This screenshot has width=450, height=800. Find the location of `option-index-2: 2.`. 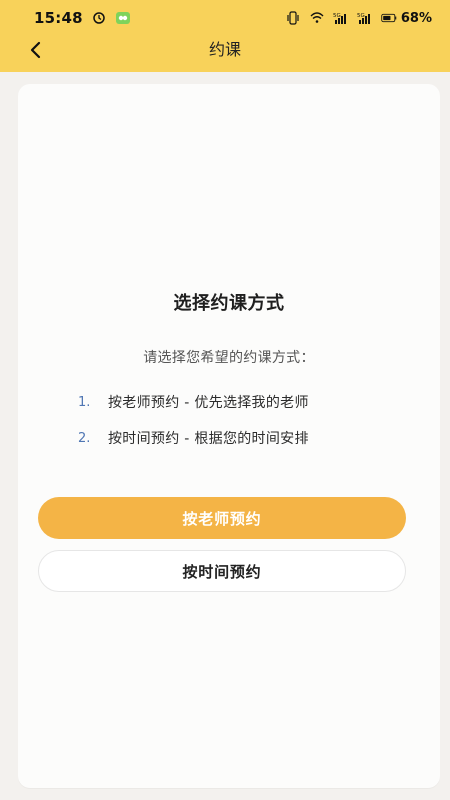

option-index-2: 2. is located at coordinates (84, 438).